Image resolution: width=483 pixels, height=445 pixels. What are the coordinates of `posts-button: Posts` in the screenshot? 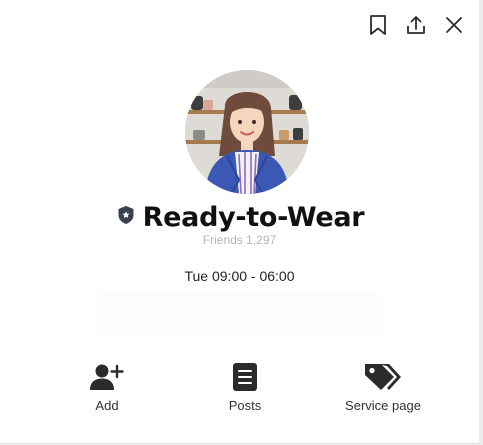 It's located at (245, 385).